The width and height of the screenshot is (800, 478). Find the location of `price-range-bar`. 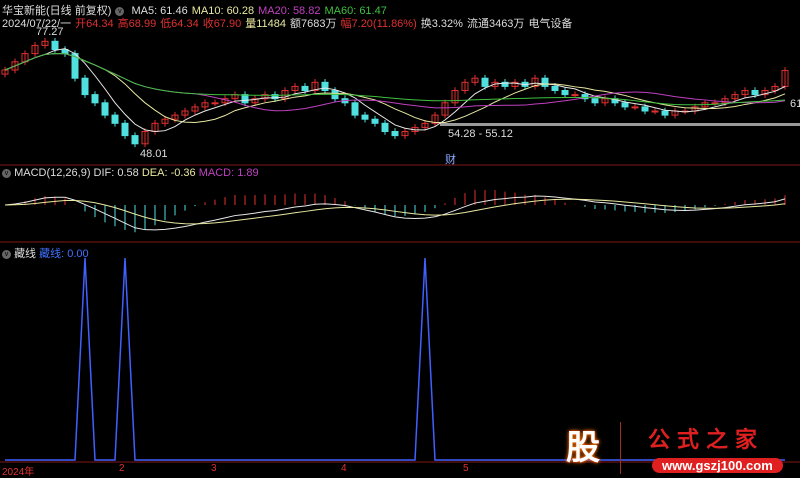

price-range-bar is located at coordinates (620, 124).